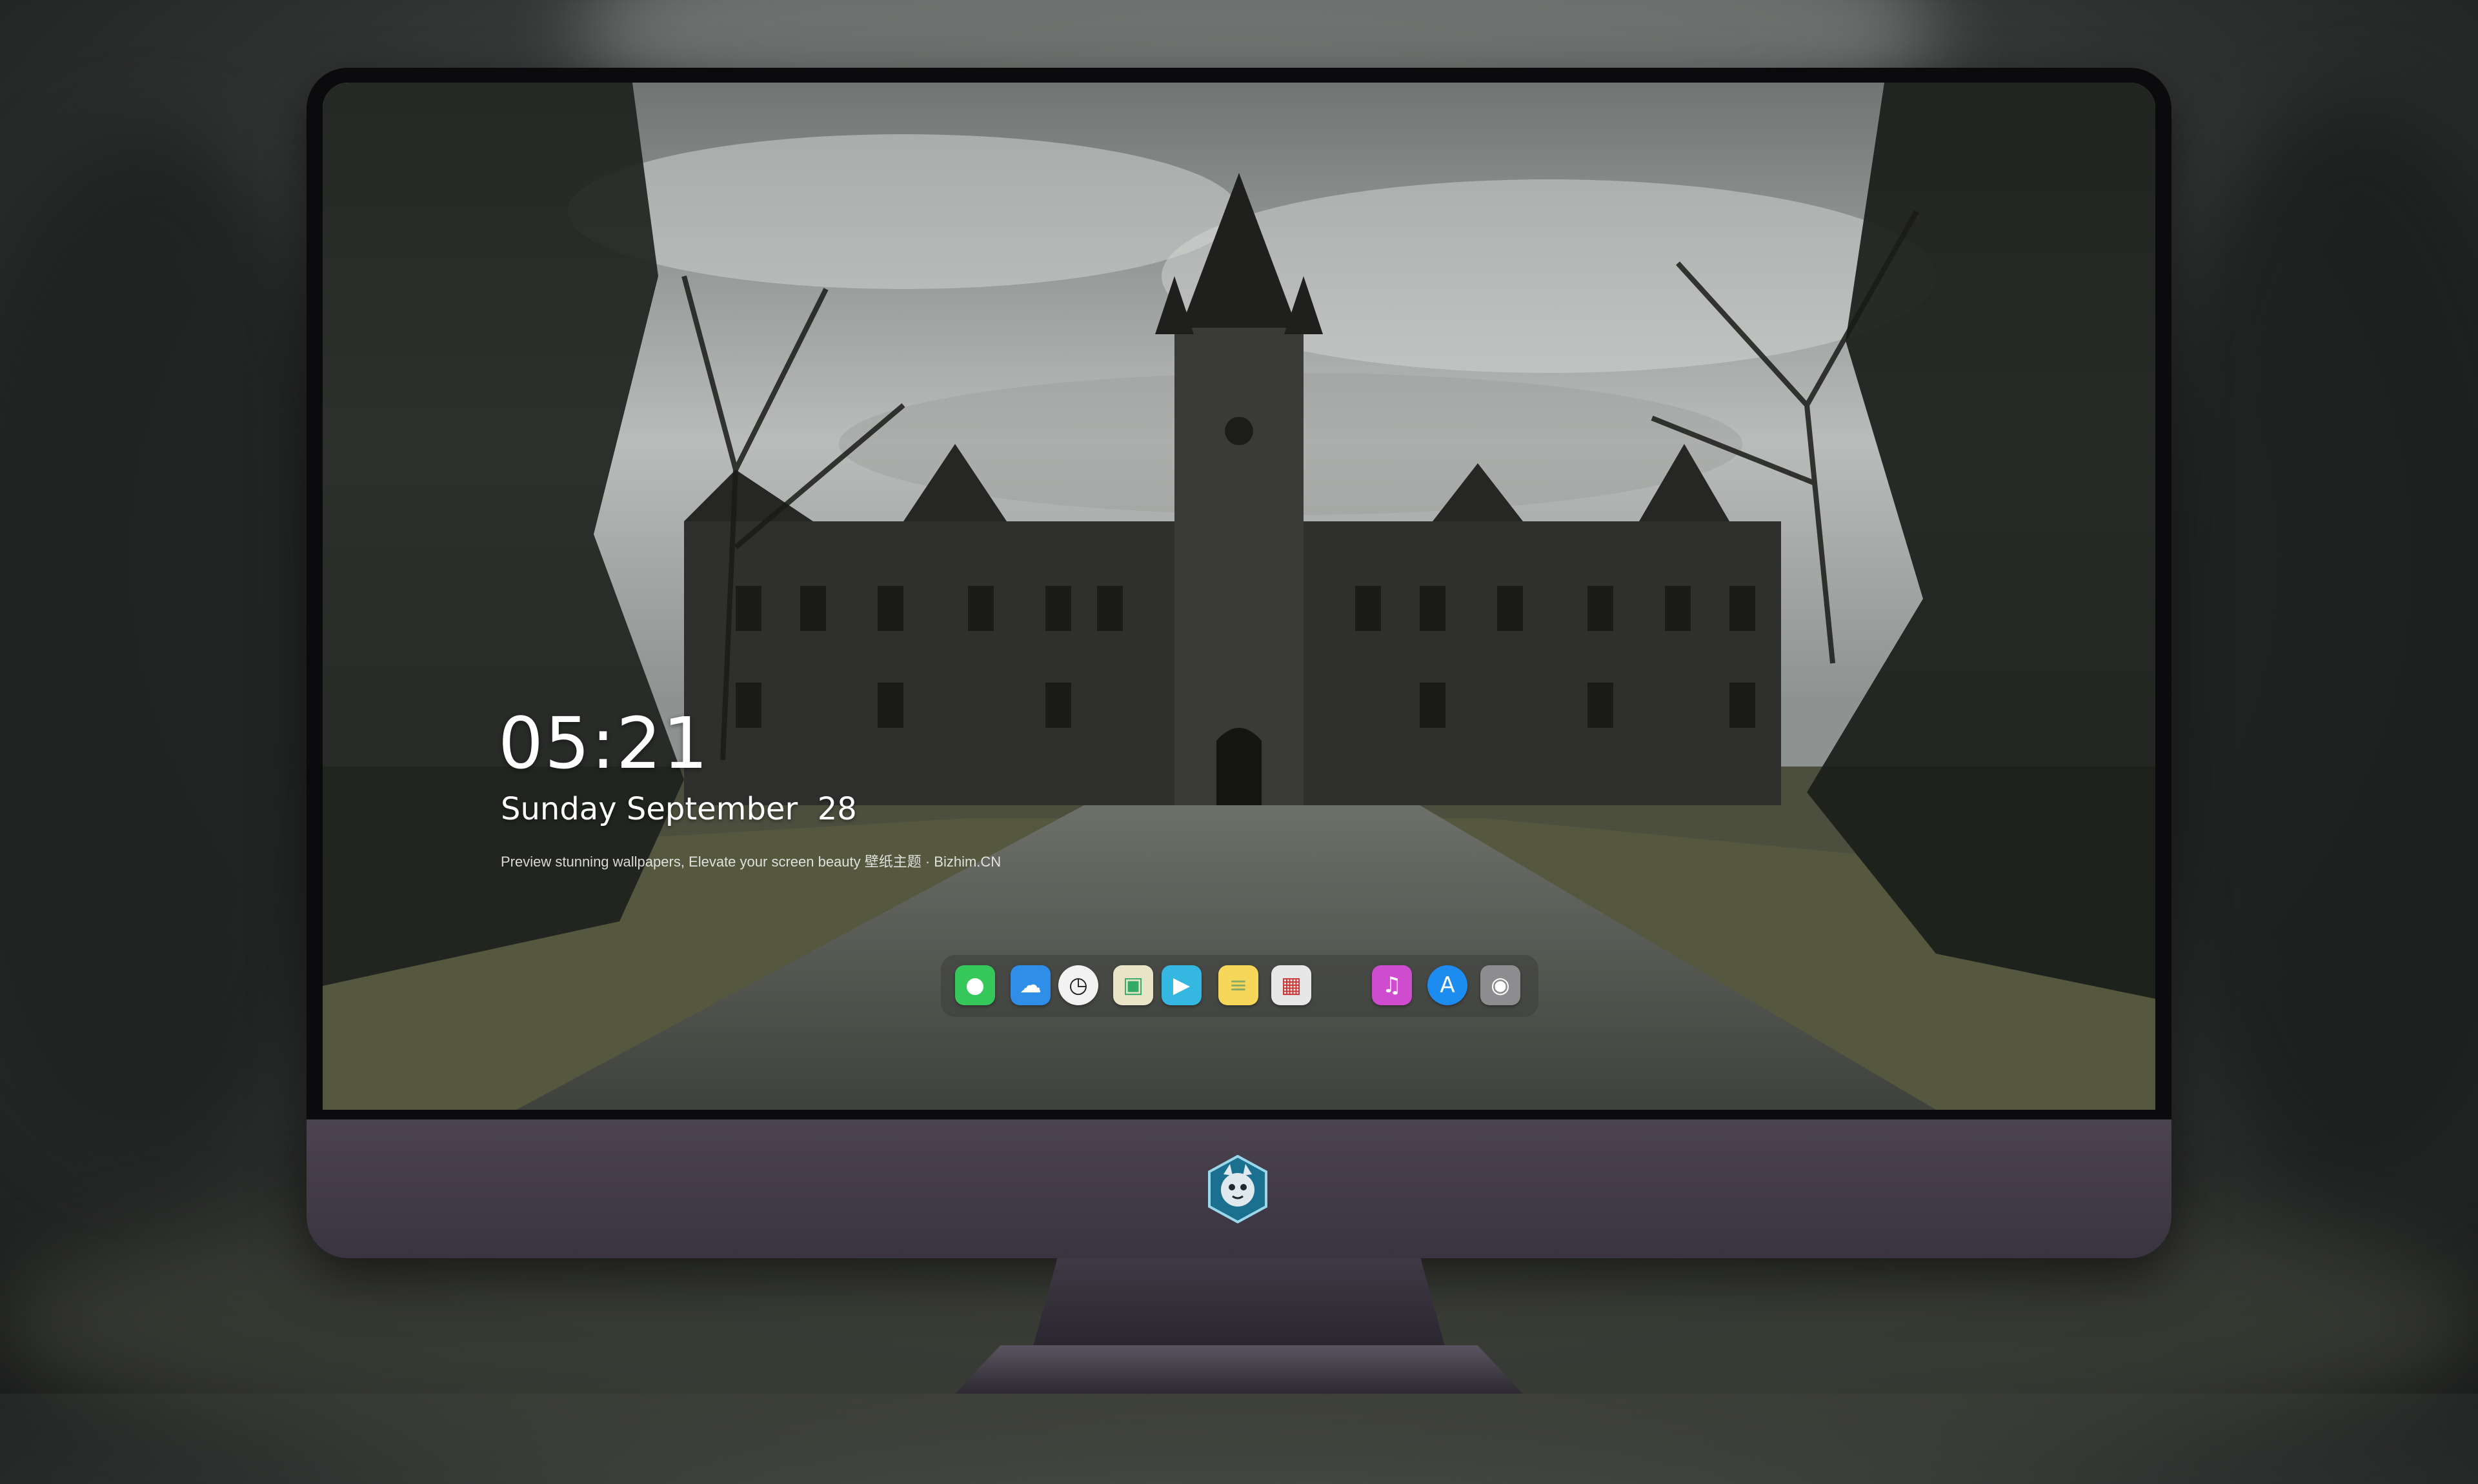  What do you see at coordinates (679, 809) in the screenshot?
I see `lockscreen-date: Sunday September 28` at bounding box center [679, 809].